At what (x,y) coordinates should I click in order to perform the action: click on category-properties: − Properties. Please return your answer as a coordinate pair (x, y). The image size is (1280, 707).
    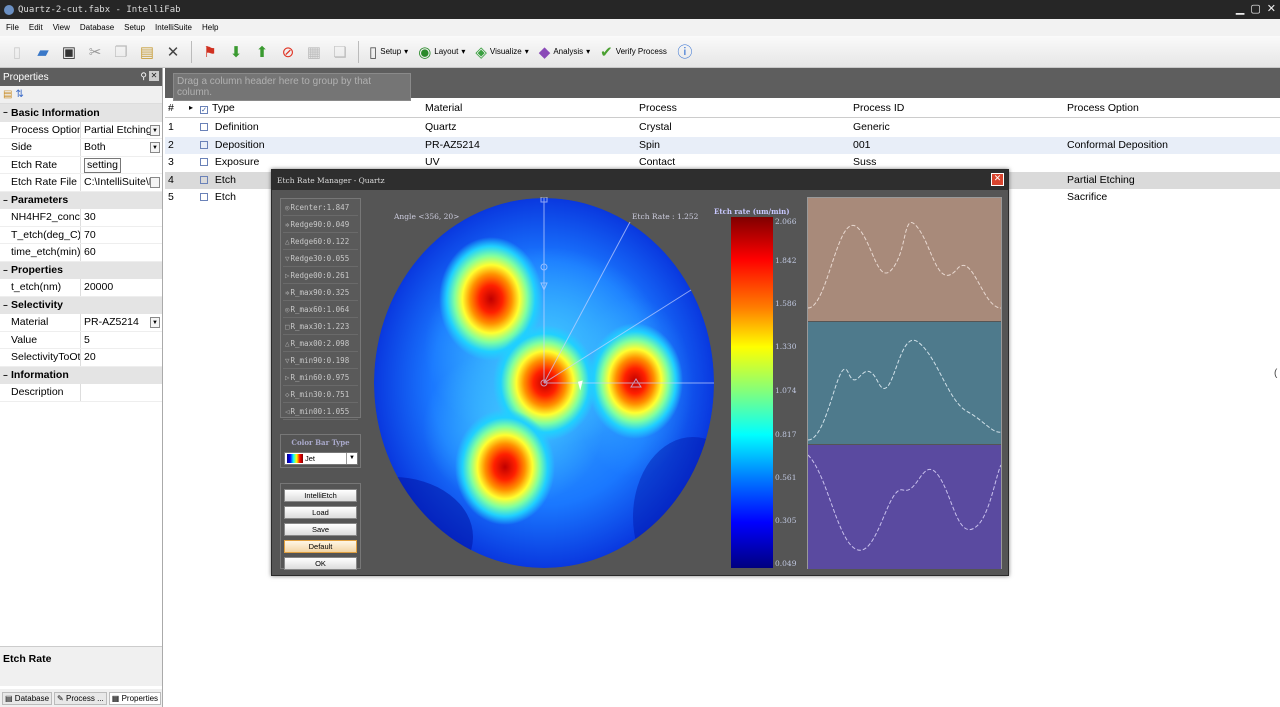
    Looking at the image, I should click on (81, 270).